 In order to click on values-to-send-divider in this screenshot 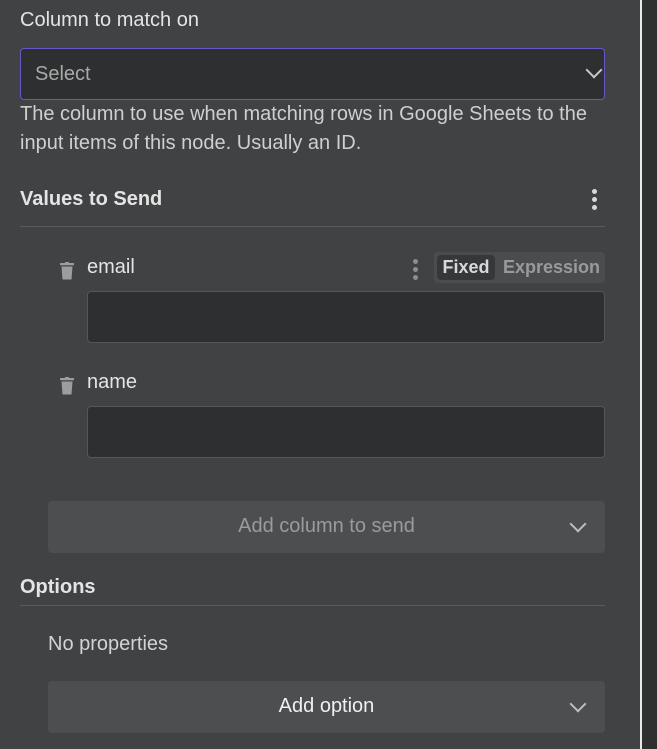, I will do `click(312, 226)`.